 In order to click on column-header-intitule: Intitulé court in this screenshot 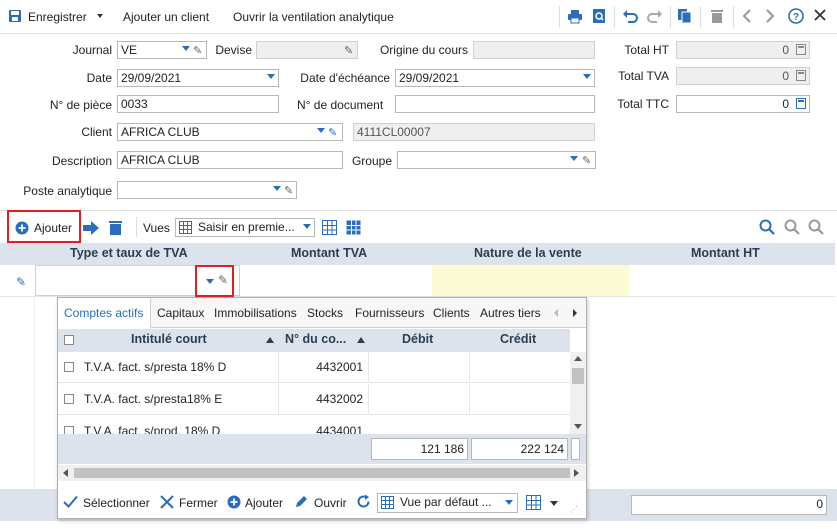, I will do `click(169, 339)`.